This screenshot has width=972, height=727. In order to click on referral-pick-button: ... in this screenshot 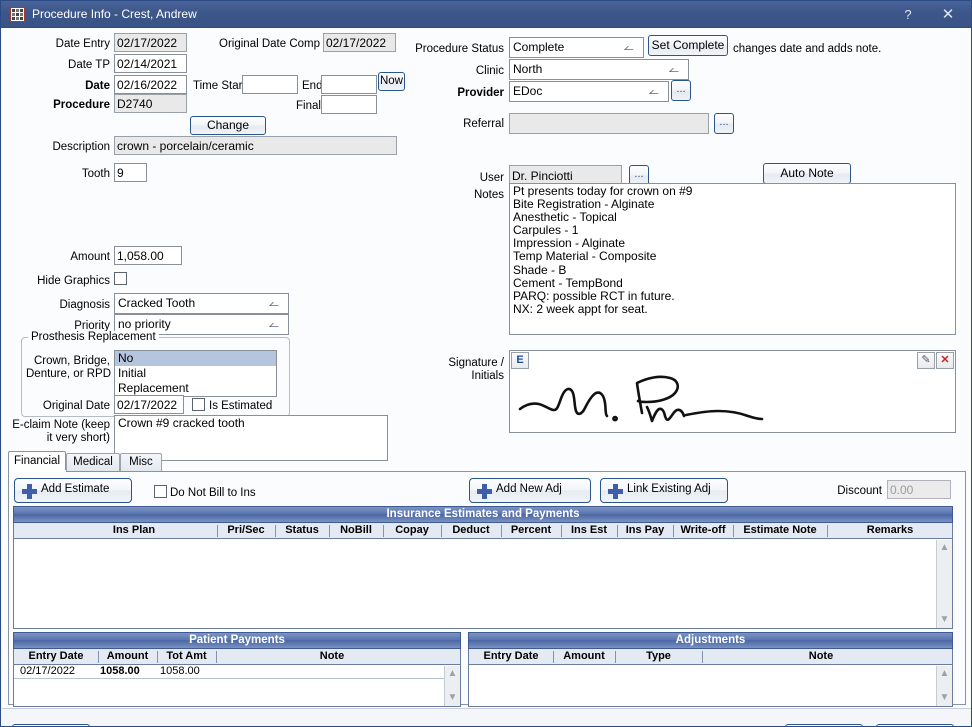, I will do `click(724, 123)`.